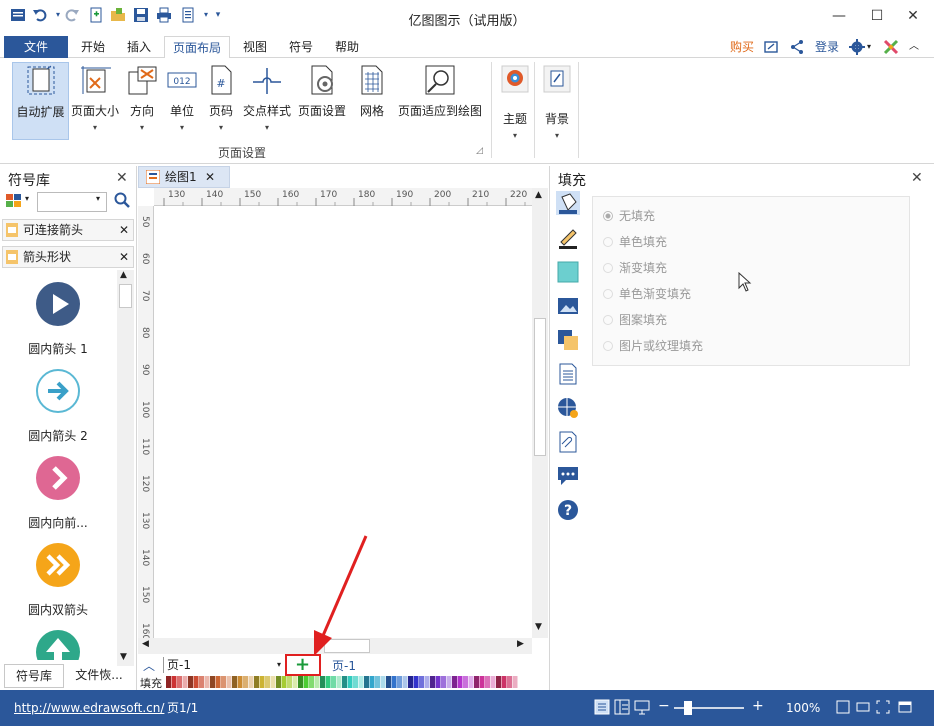  I want to click on shape-circle-double-arrow: 圆内双箭头, so click(58, 580).